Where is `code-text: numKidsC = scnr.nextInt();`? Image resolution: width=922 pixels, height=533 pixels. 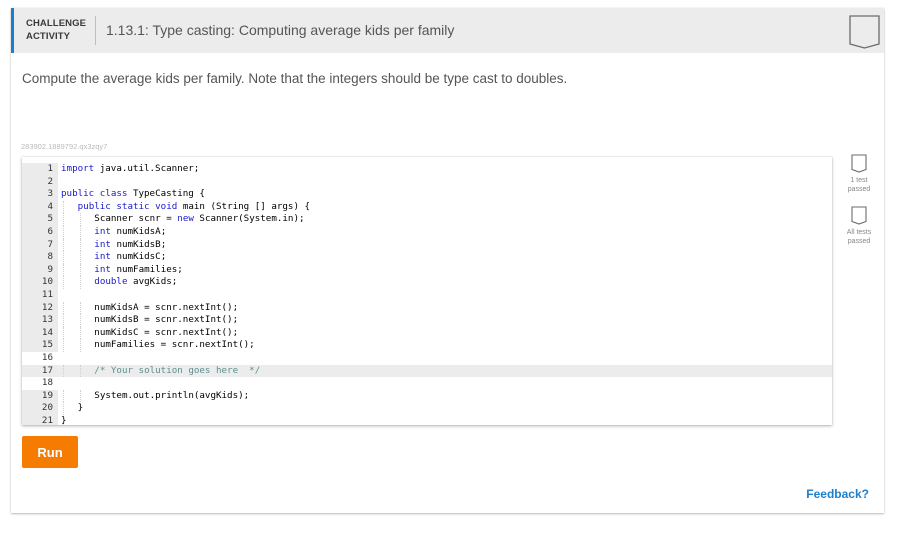 code-text: numKidsC = scnr.nextInt(); is located at coordinates (166, 333).